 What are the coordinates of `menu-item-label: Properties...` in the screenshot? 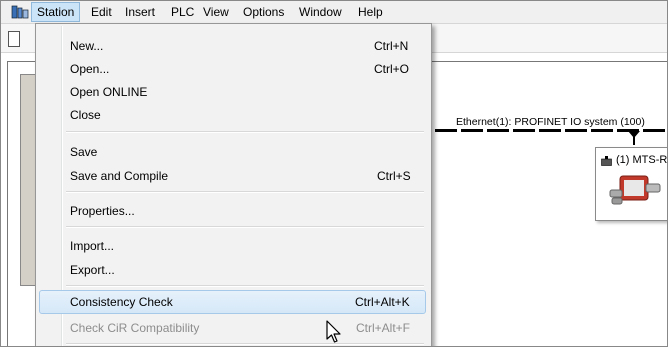 It's located at (102, 211).